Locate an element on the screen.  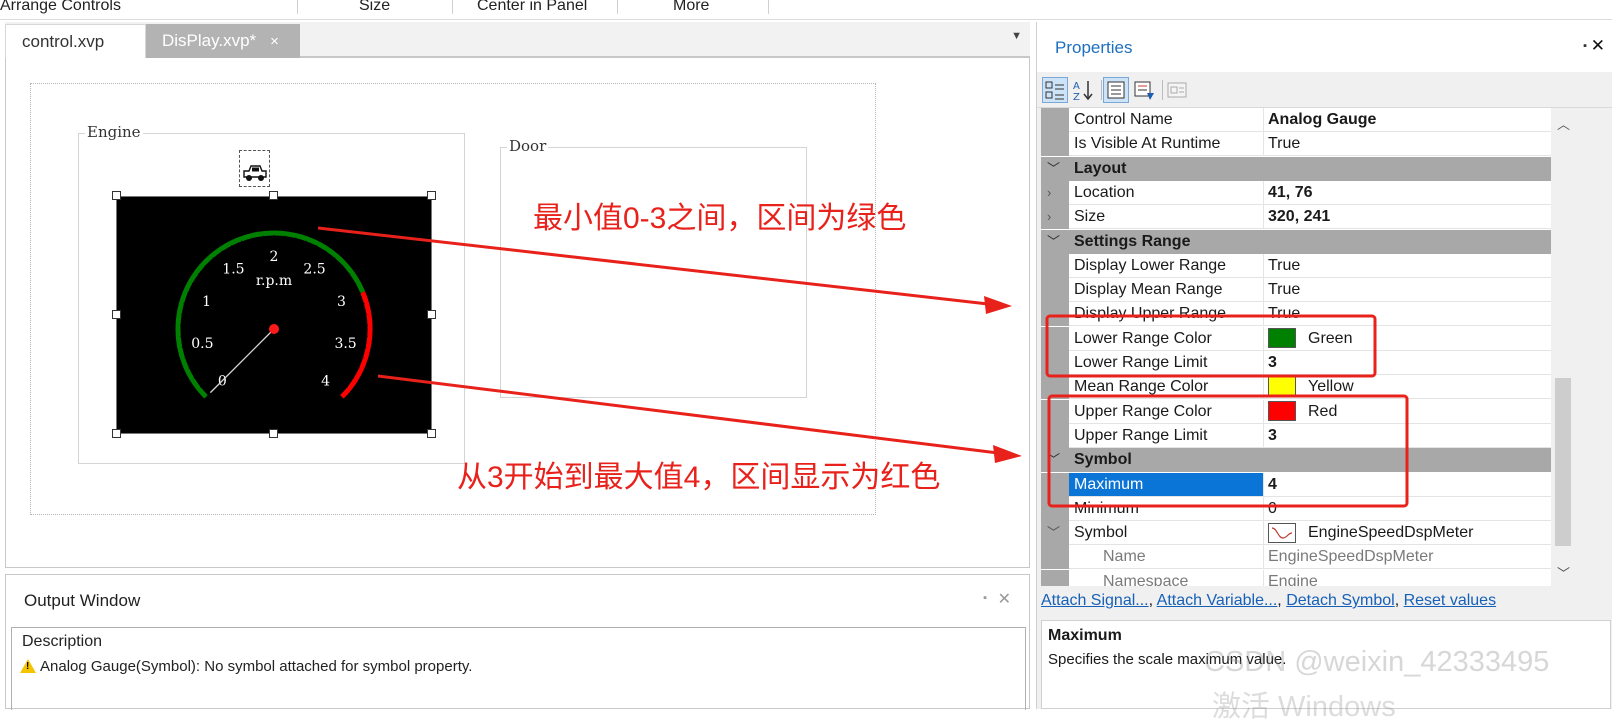
resize-handle-n is located at coordinates (273, 195).